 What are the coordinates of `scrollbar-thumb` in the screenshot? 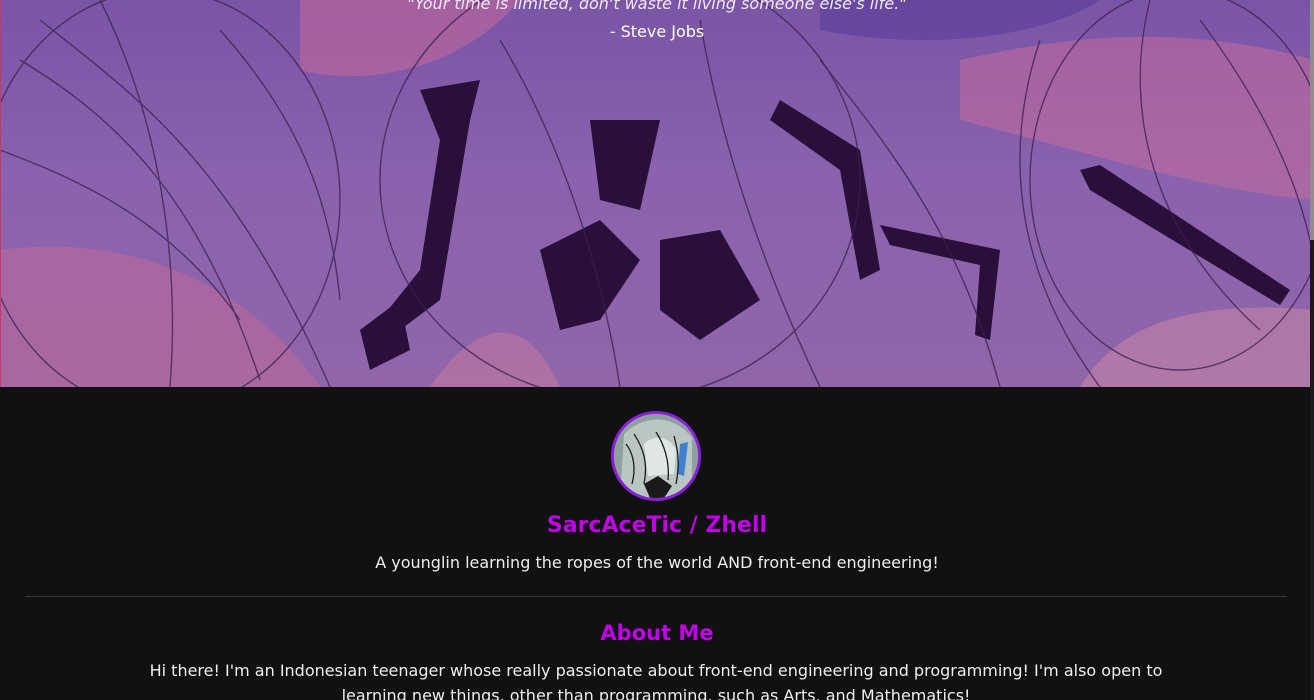 It's located at (1312, 120).